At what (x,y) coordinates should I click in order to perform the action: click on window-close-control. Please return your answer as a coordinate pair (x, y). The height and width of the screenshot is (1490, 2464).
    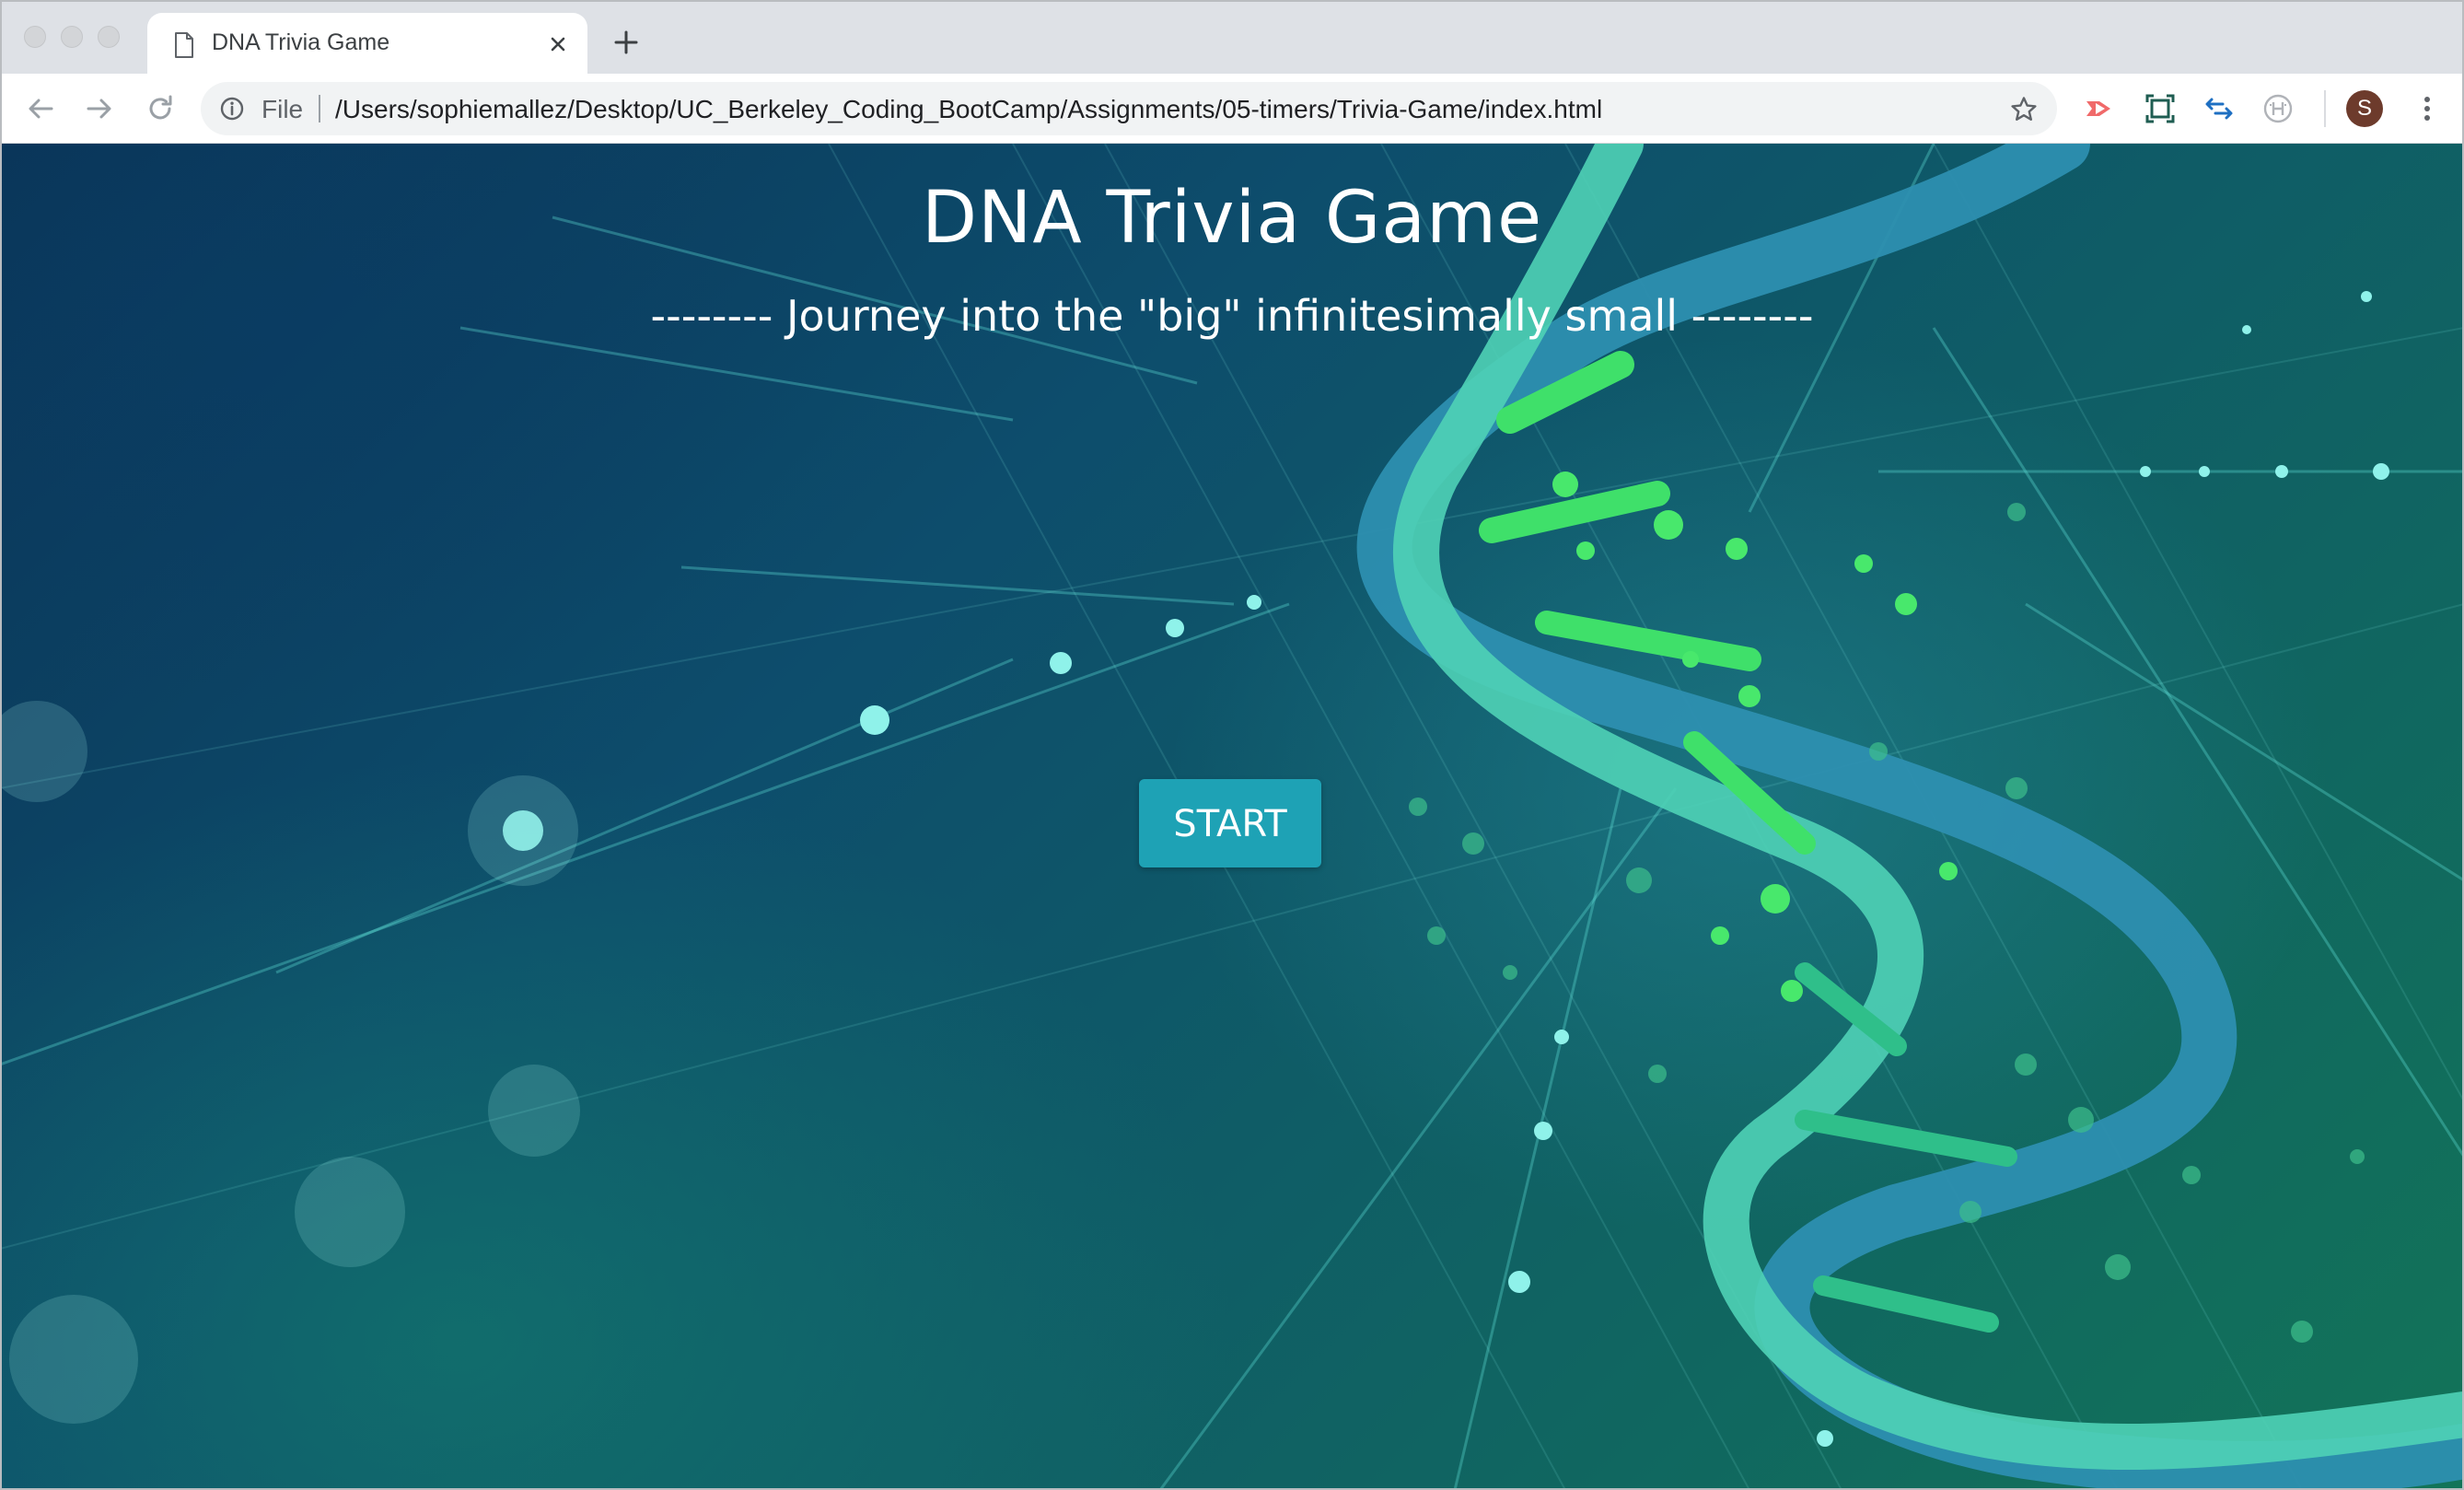
    Looking at the image, I should click on (35, 37).